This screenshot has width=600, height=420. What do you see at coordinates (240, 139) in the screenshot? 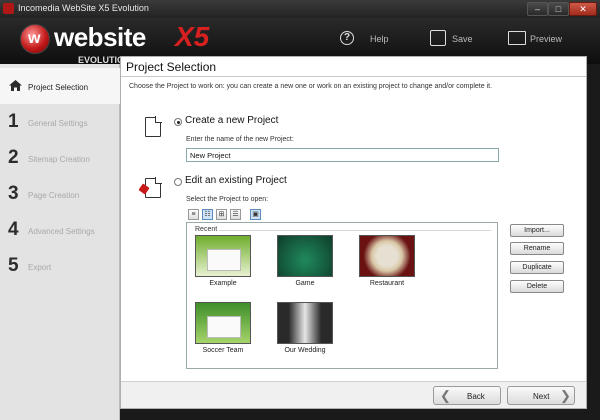
I see `project-name-label: Enter the name of the new Project:` at bounding box center [240, 139].